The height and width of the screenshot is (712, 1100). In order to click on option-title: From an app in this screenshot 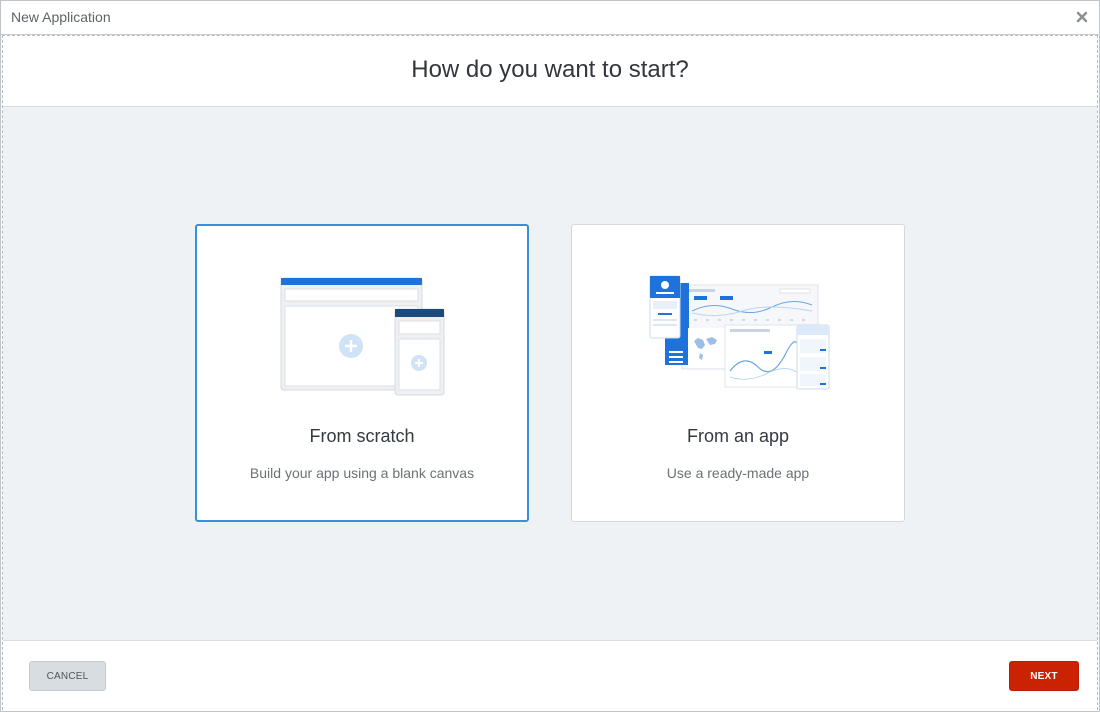, I will do `click(738, 436)`.